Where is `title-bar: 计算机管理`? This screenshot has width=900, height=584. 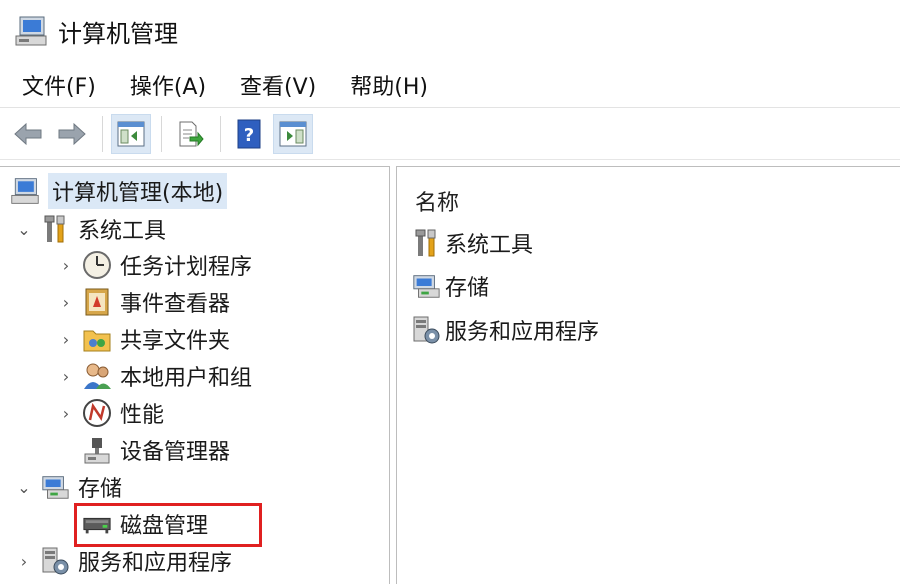
title-bar: 计算机管理 is located at coordinates (450, 31).